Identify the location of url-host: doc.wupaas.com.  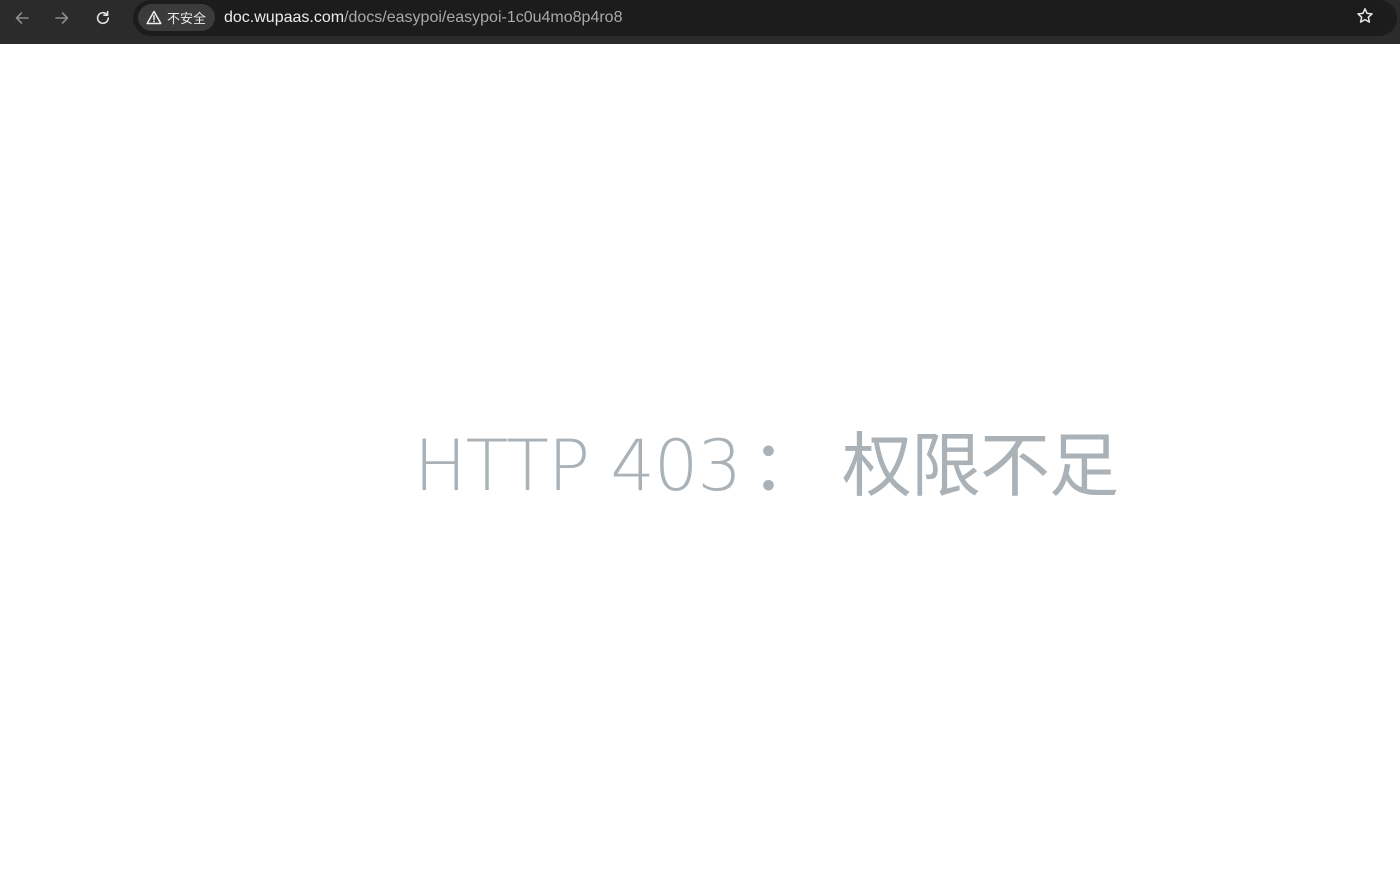
(284, 17).